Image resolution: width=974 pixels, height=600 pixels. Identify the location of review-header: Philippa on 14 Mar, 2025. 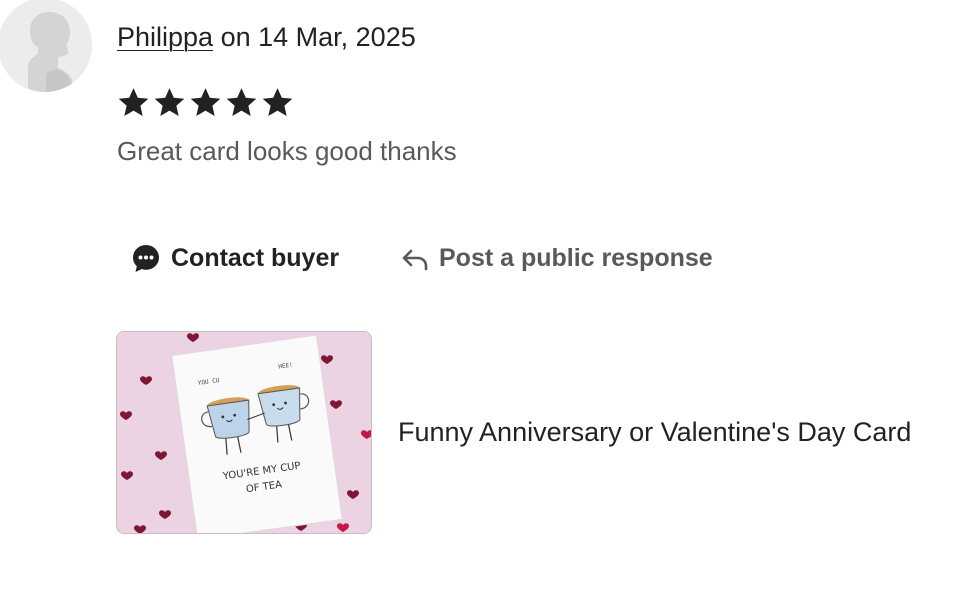
(266, 37).